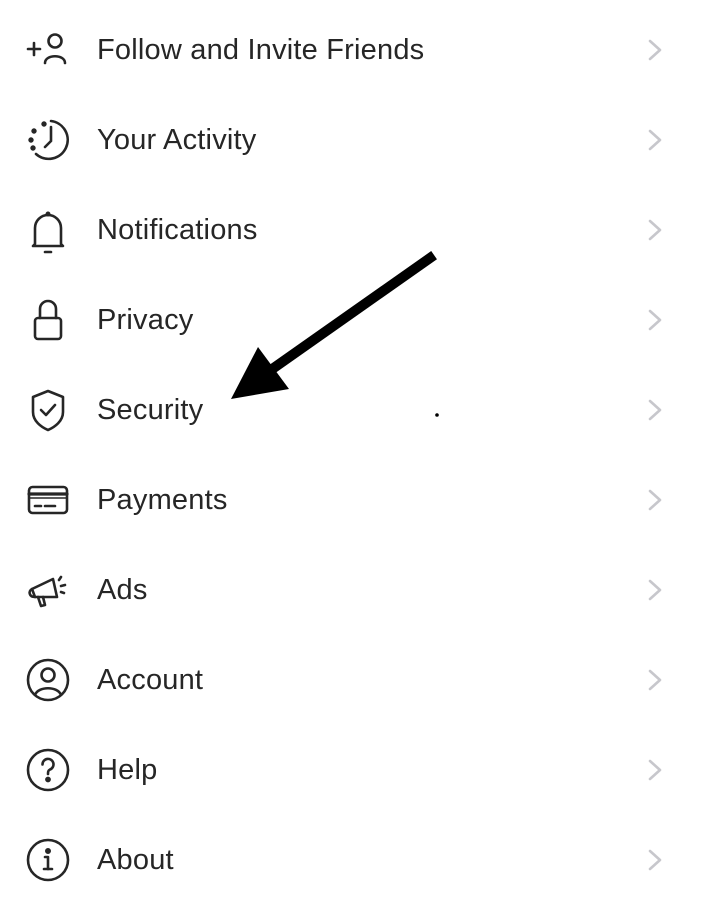 This screenshot has height=905, width=701. What do you see at coordinates (48, 320) in the screenshot?
I see `lock-icon` at bounding box center [48, 320].